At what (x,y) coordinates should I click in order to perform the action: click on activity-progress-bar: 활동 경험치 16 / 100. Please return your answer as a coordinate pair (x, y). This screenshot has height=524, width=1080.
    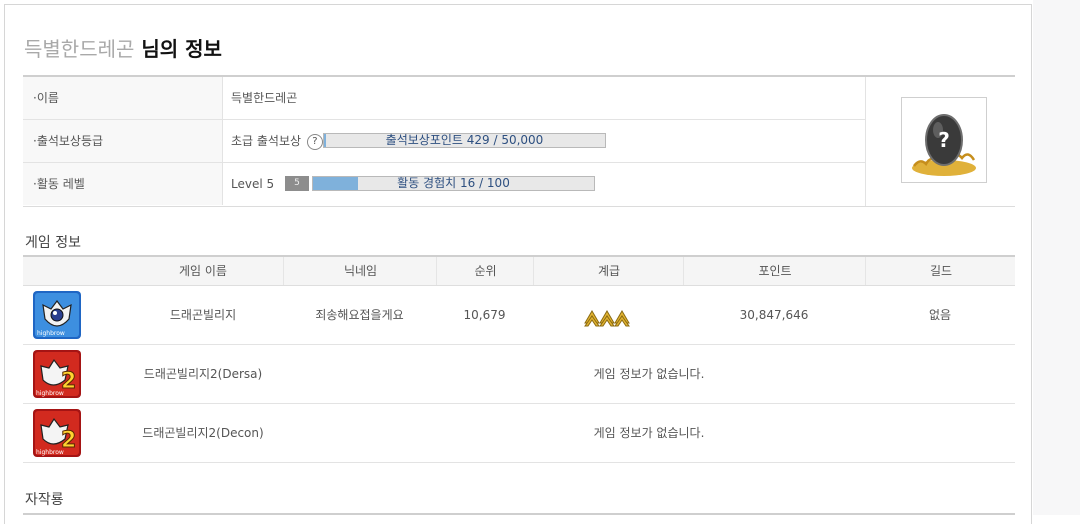
    Looking at the image, I should click on (453, 183).